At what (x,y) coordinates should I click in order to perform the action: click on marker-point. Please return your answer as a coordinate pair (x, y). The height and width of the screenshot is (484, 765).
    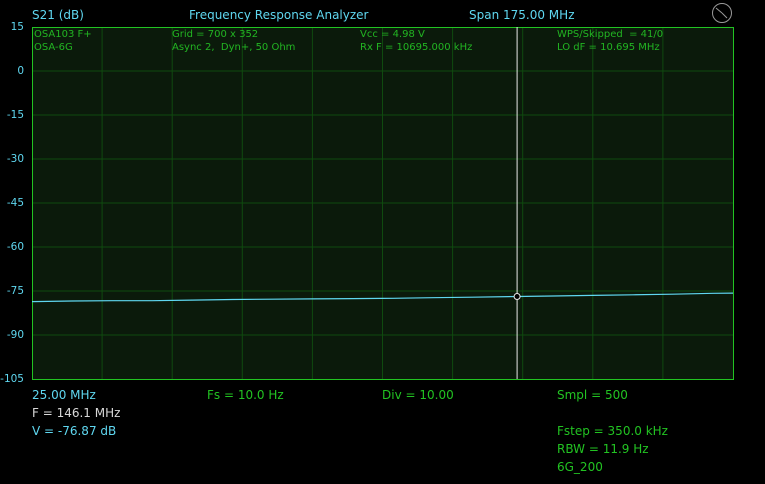
    Looking at the image, I should click on (517, 296).